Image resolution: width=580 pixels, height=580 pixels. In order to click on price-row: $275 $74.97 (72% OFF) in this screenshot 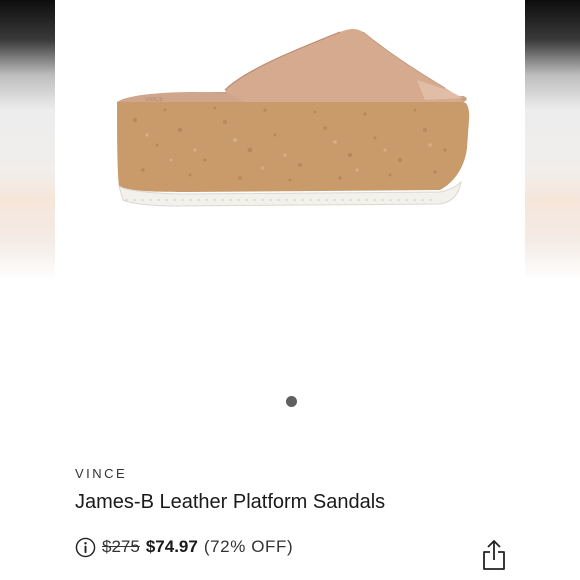, I will do `click(184, 547)`.